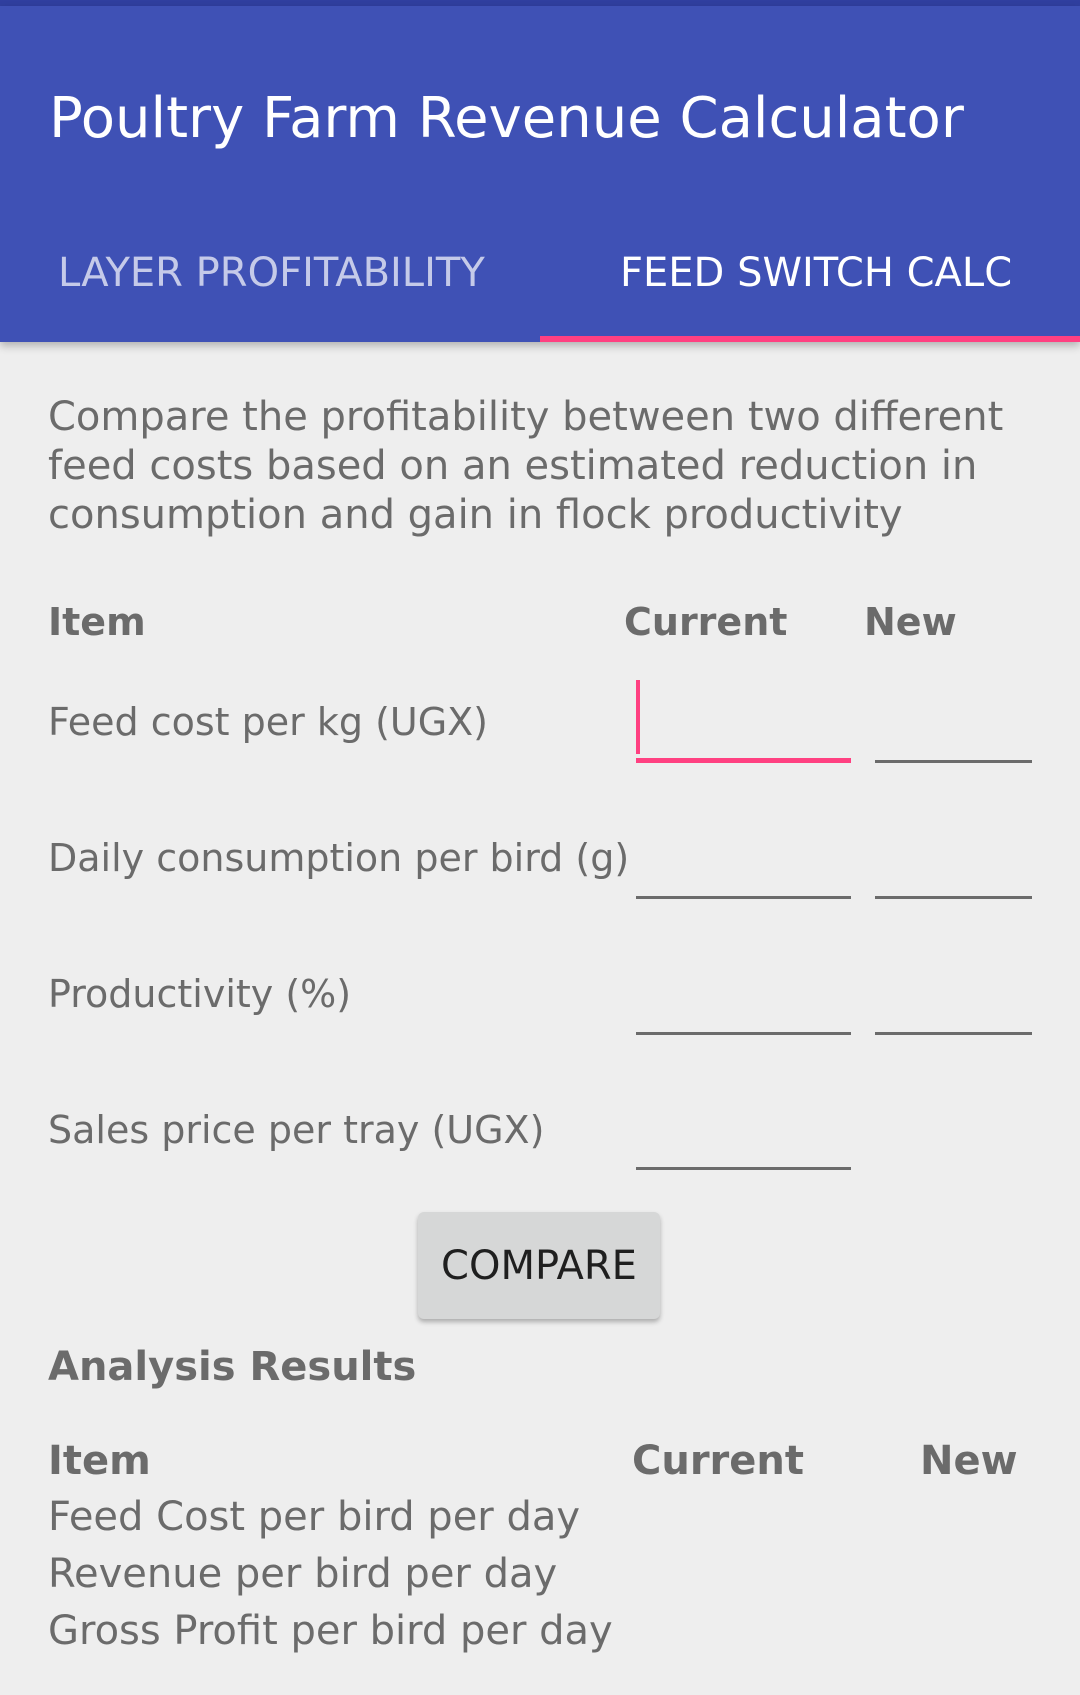 The image size is (1080, 1695). I want to click on productivity-label: Productivity (%), so click(200, 994).